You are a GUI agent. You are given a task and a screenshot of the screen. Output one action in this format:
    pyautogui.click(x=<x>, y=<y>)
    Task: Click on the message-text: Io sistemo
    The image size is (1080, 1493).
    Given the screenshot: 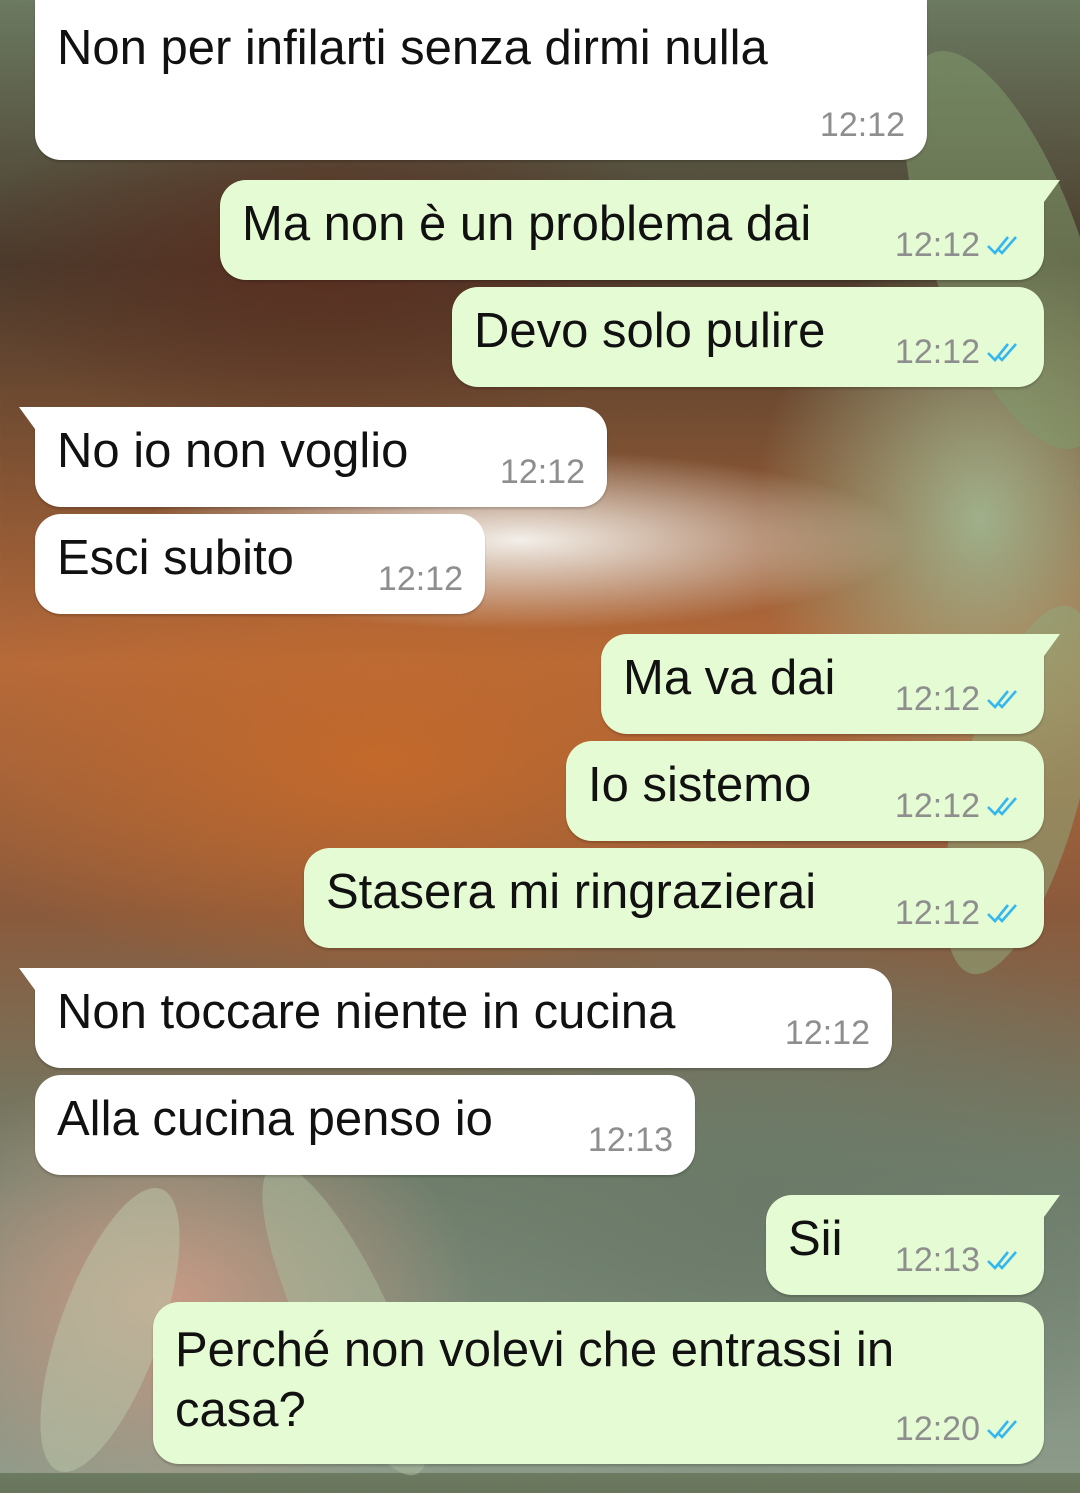 What is the action you would take?
    pyautogui.click(x=700, y=785)
    